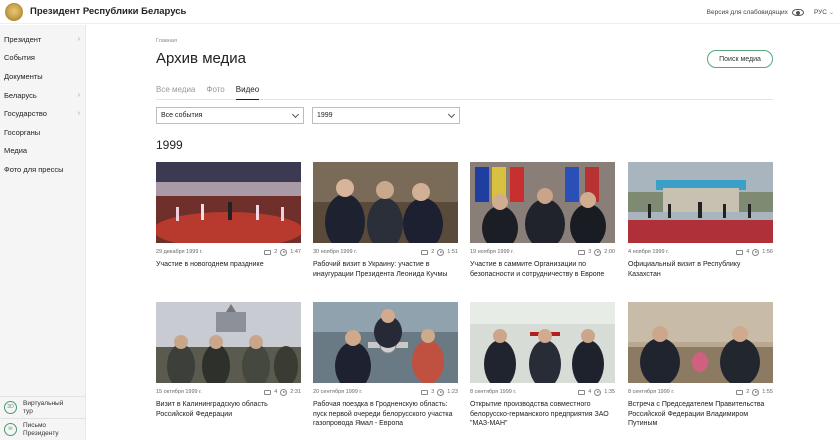 The height and width of the screenshot is (440, 840). What do you see at coordinates (230, 115) in the screenshot?
I see `events-filter-select: Все события` at bounding box center [230, 115].